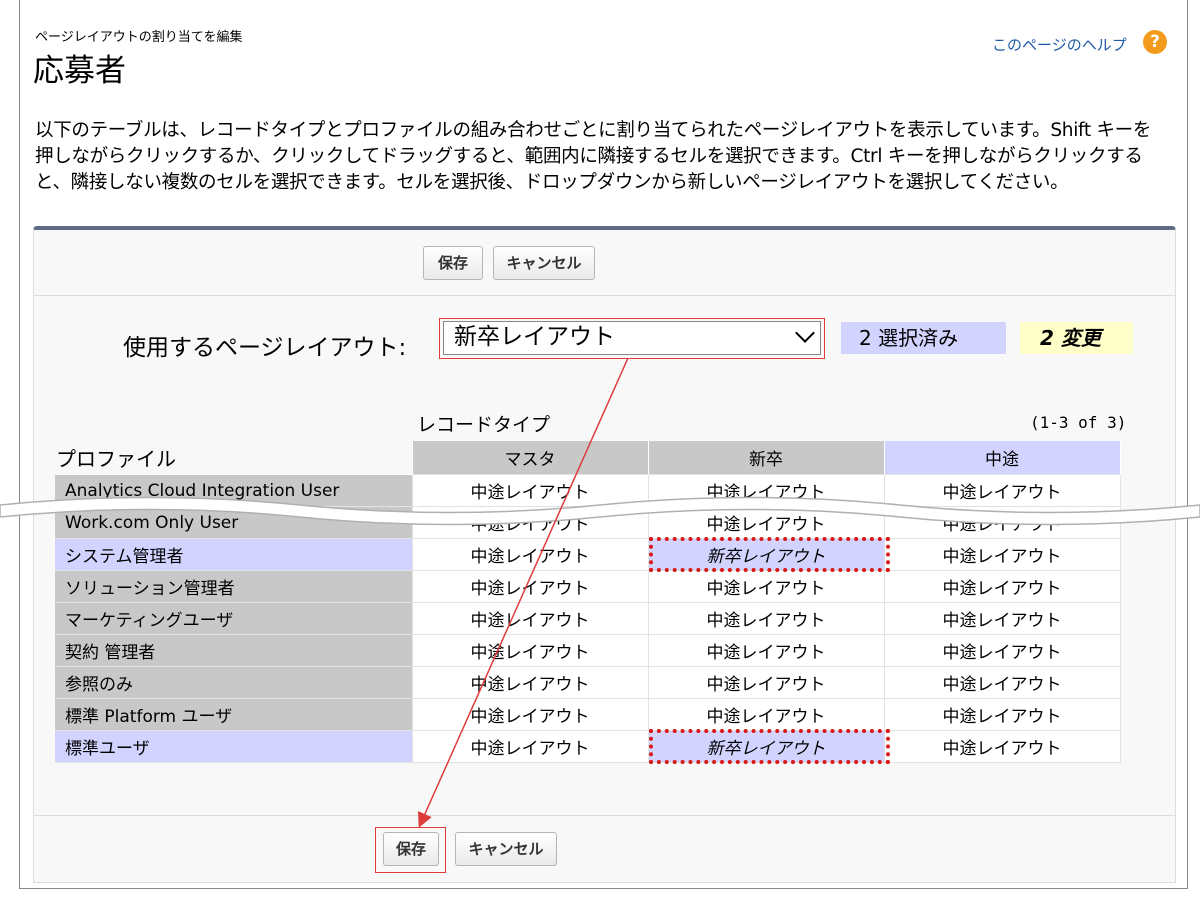  What do you see at coordinates (506, 849) in the screenshot?
I see `cancel-button-bottom: キャンセル` at bounding box center [506, 849].